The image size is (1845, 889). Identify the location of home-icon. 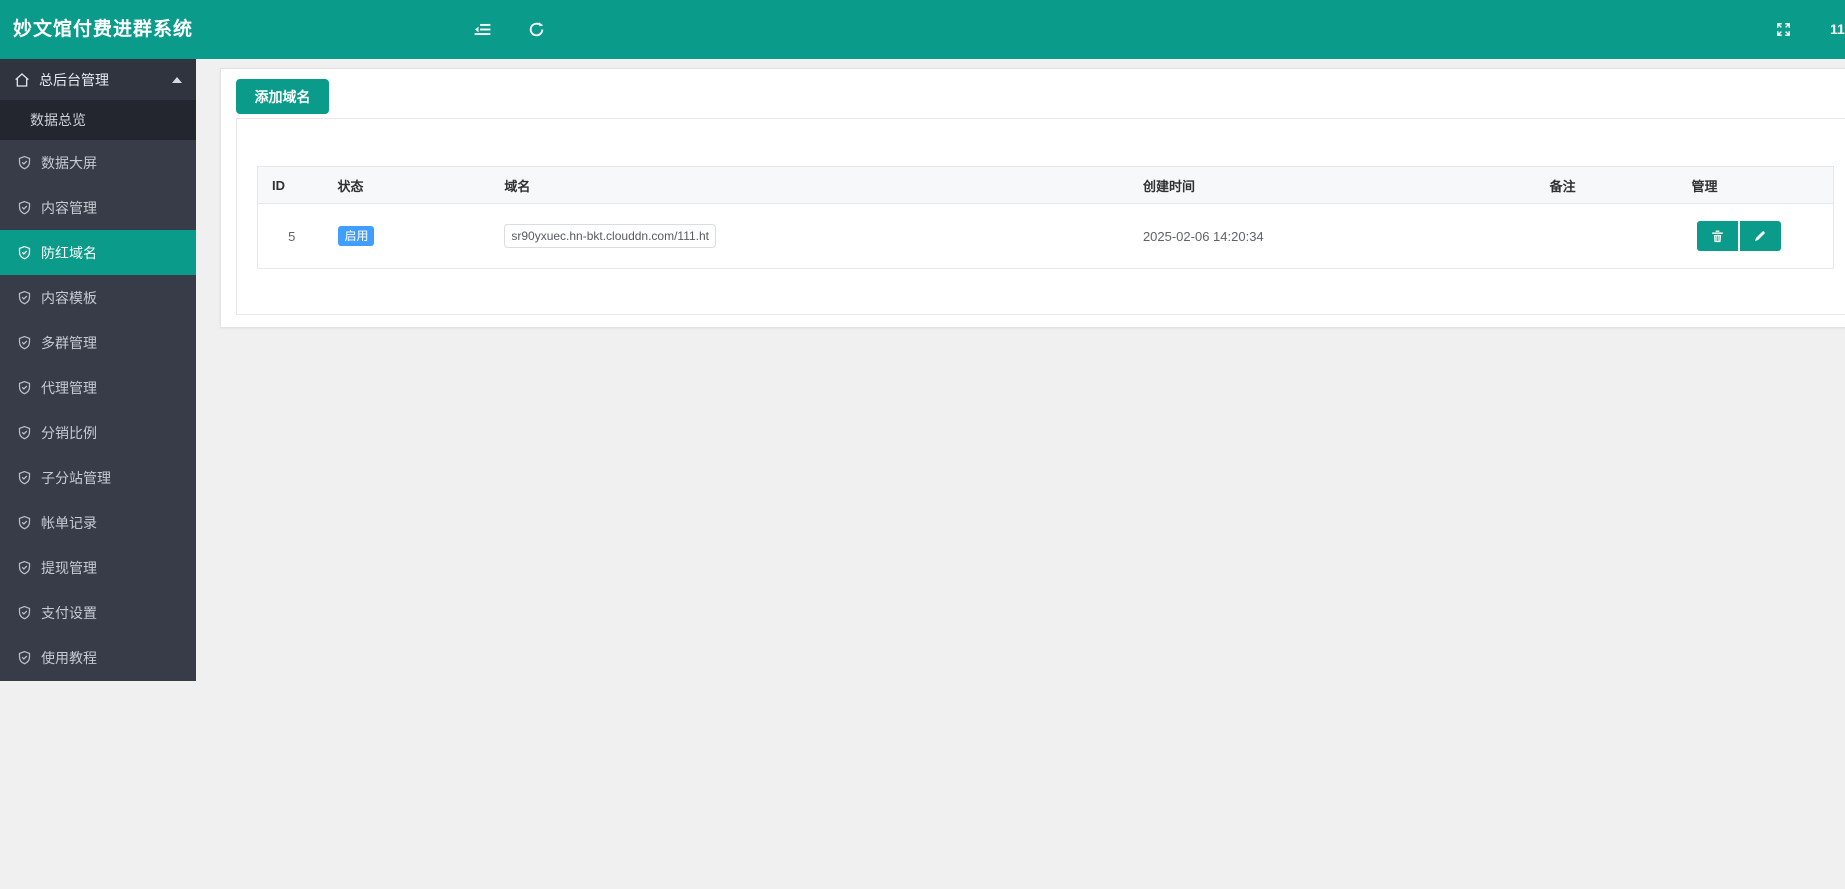
(22, 80).